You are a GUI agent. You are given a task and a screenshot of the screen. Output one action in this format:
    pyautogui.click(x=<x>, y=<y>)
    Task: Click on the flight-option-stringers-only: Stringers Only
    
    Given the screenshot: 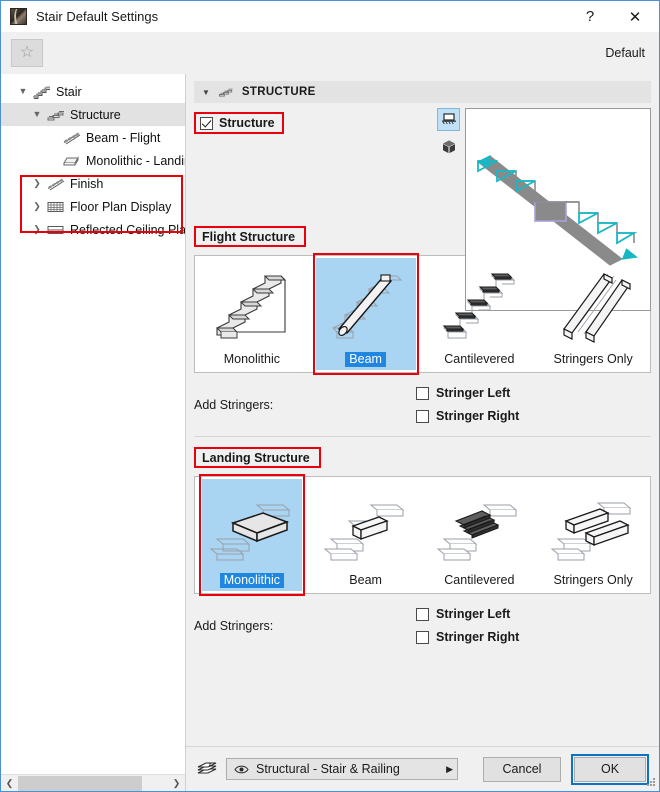 What is the action you would take?
    pyautogui.click(x=593, y=314)
    